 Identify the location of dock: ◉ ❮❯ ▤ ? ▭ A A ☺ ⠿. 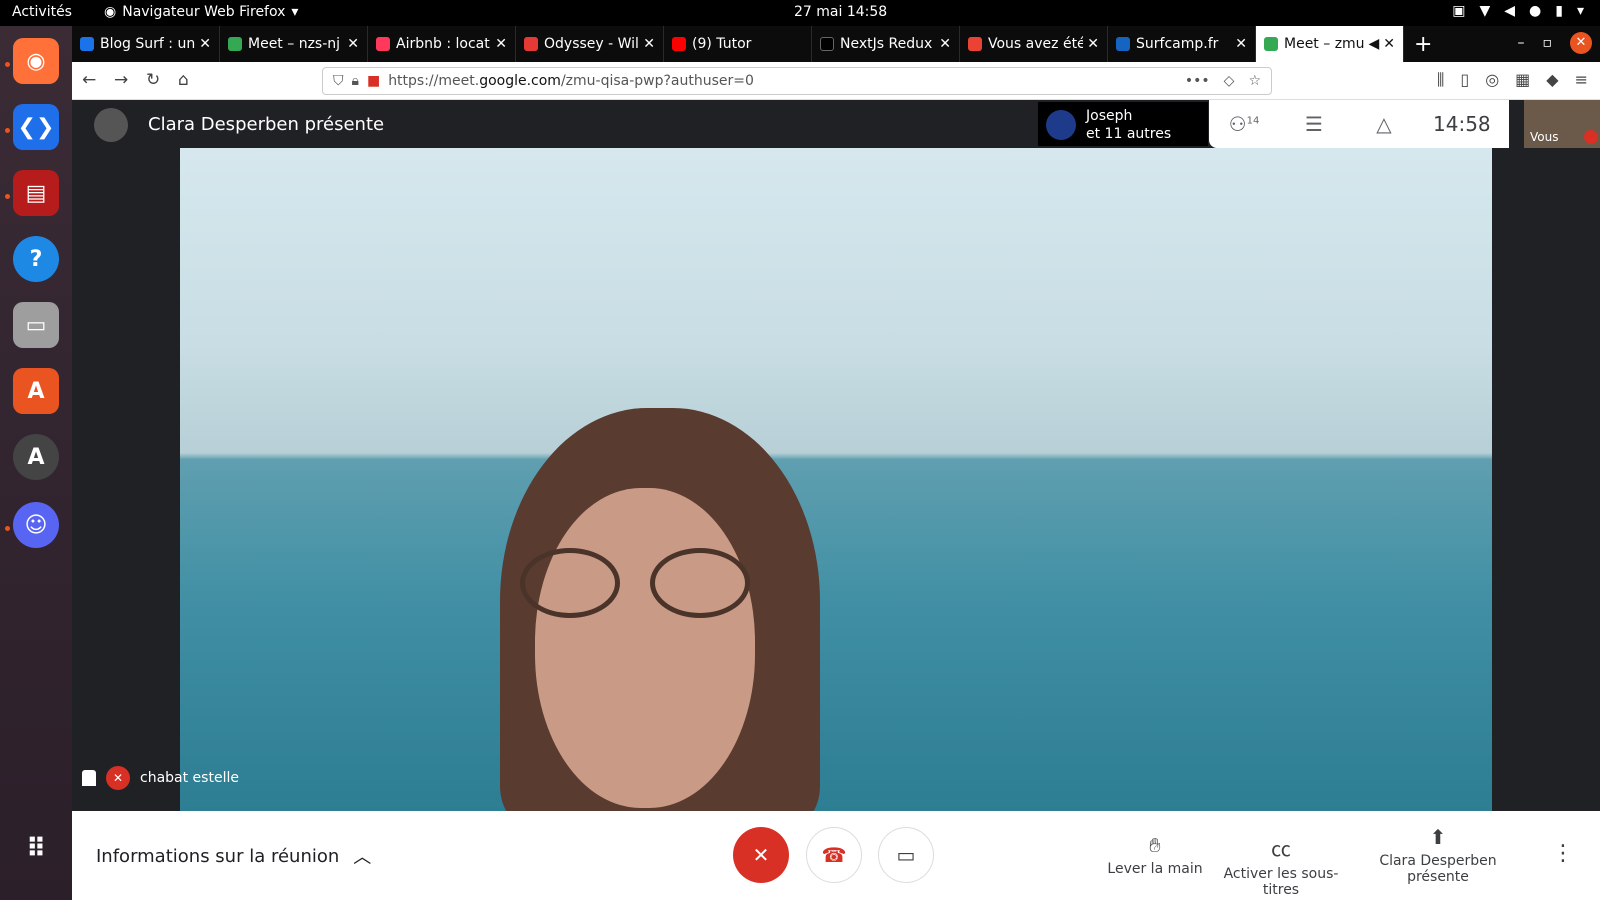
(36, 463).